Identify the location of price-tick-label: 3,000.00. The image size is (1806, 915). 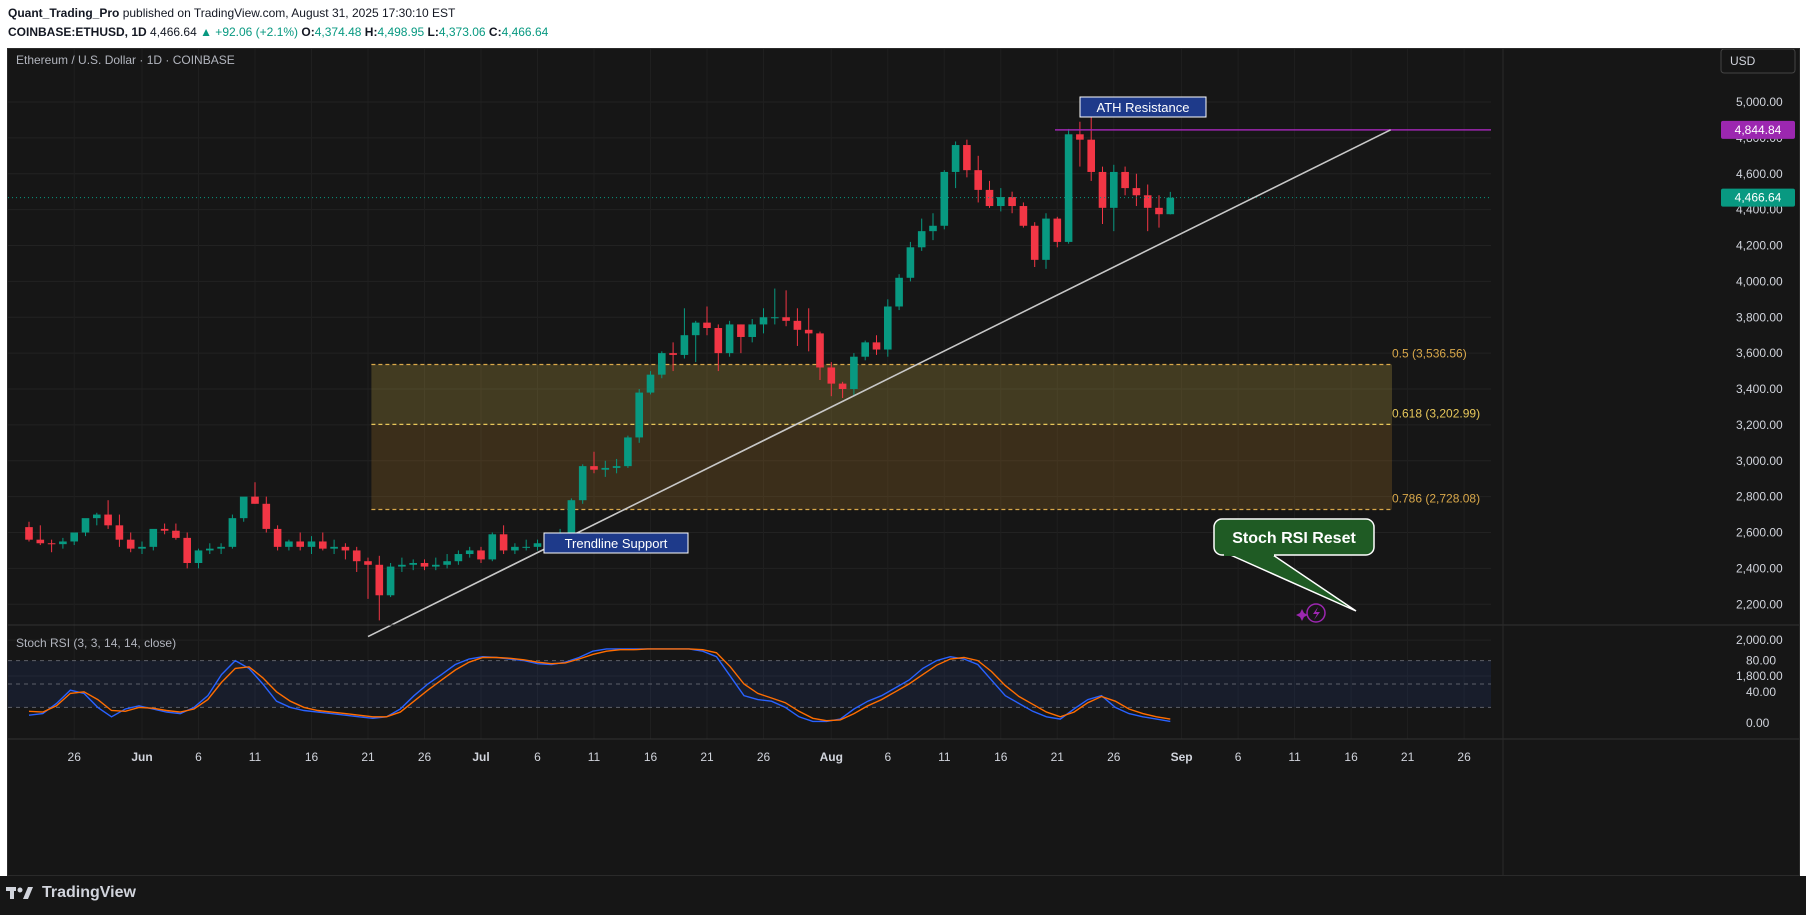
(1759, 461).